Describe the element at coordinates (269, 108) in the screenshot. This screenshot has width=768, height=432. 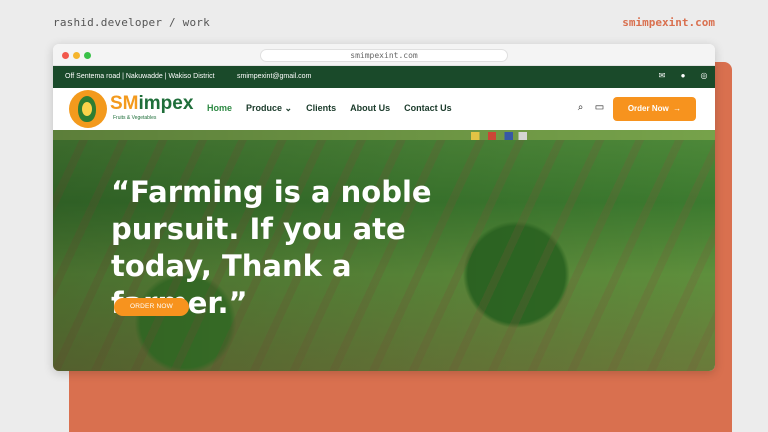
I see `nav-produce: Produce ⌄` at that location.